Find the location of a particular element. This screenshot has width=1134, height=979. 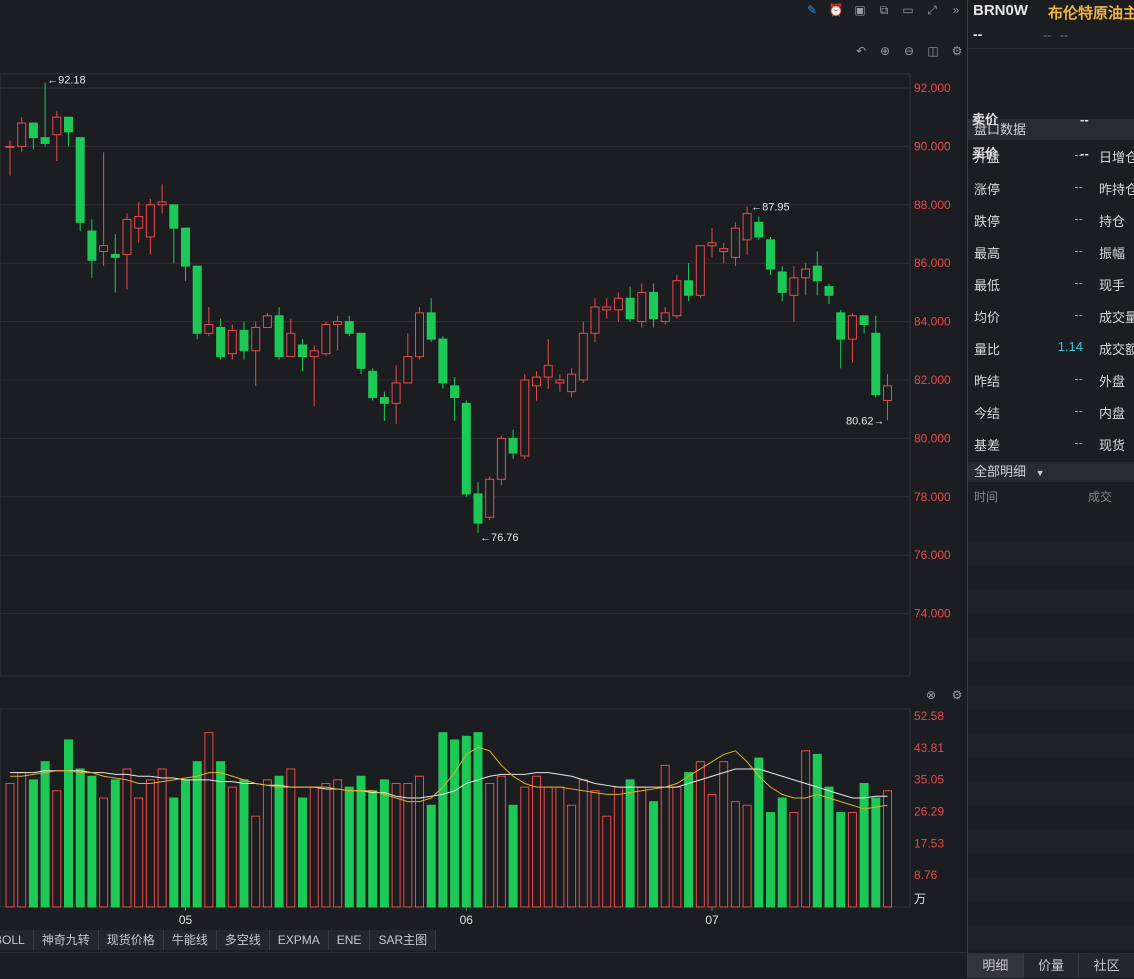

dropdown-icon: ▼ is located at coordinates (1040, 473).